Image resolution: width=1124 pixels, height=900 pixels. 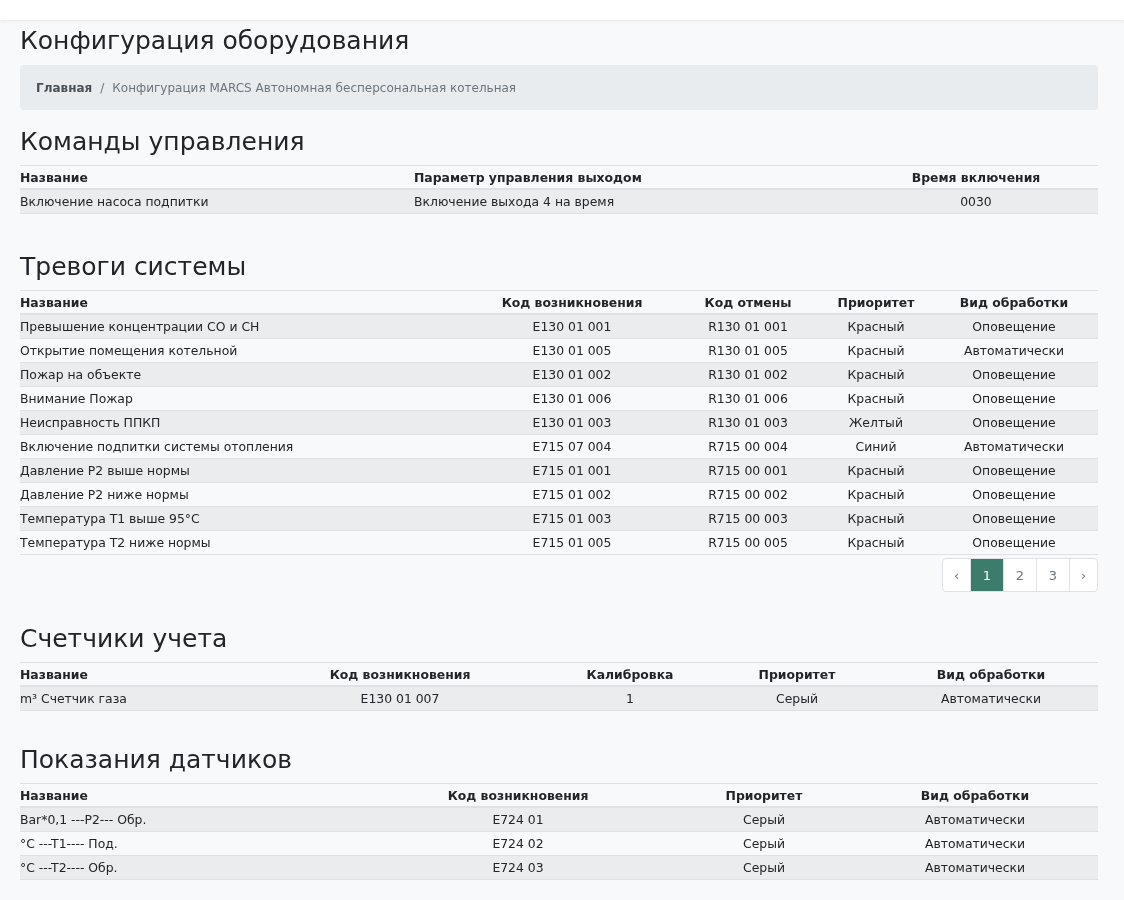 What do you see at coordinates (400, 698) in the screenshot?
I see `table-cell: E130 01 007` at bounding box center [400, 698].